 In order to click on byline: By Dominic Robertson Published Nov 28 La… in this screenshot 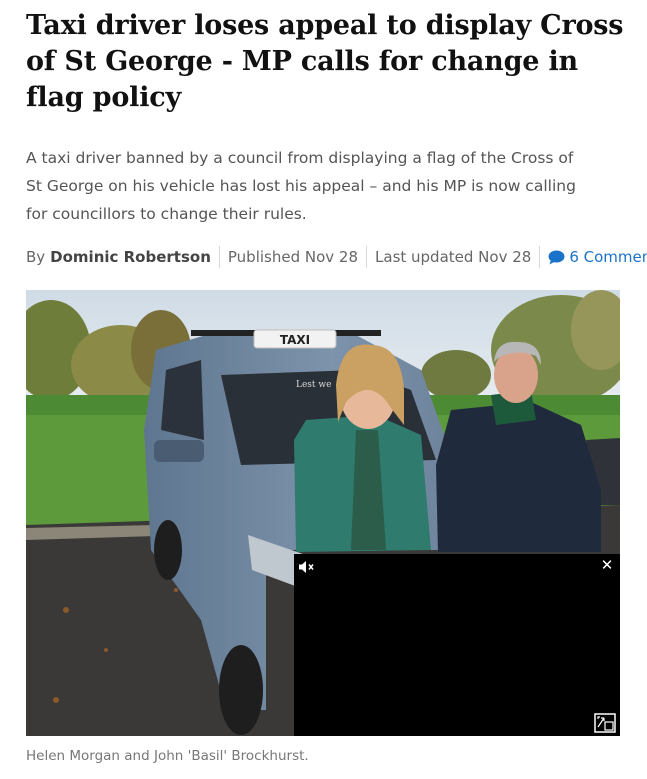, I will do `click(336, 257)`.